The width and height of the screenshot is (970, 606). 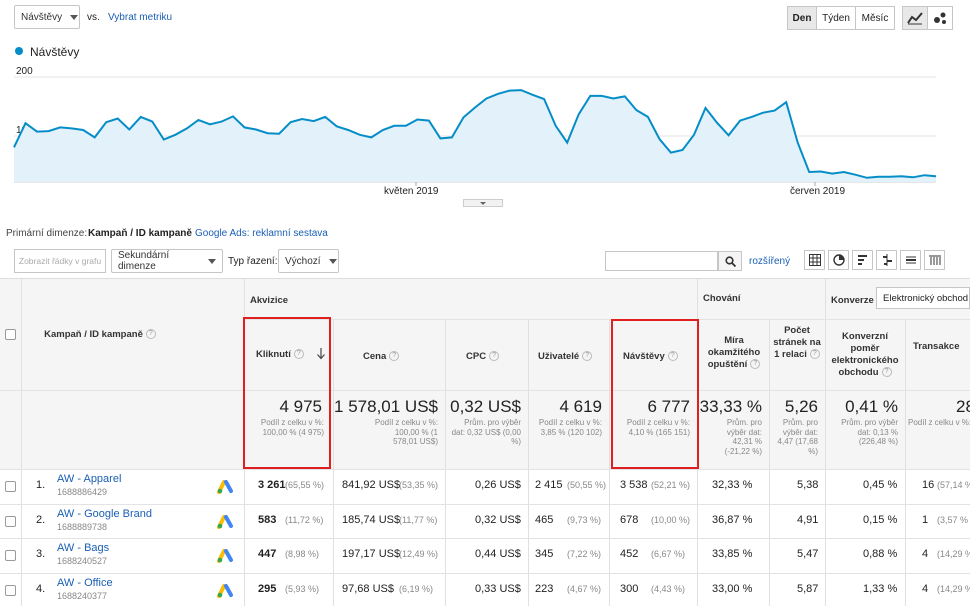 What do you see at coordinates (498, 554) in the screenshot?
I see `cell-cpc: 0,44 US$` at bounding box center [498, 554].